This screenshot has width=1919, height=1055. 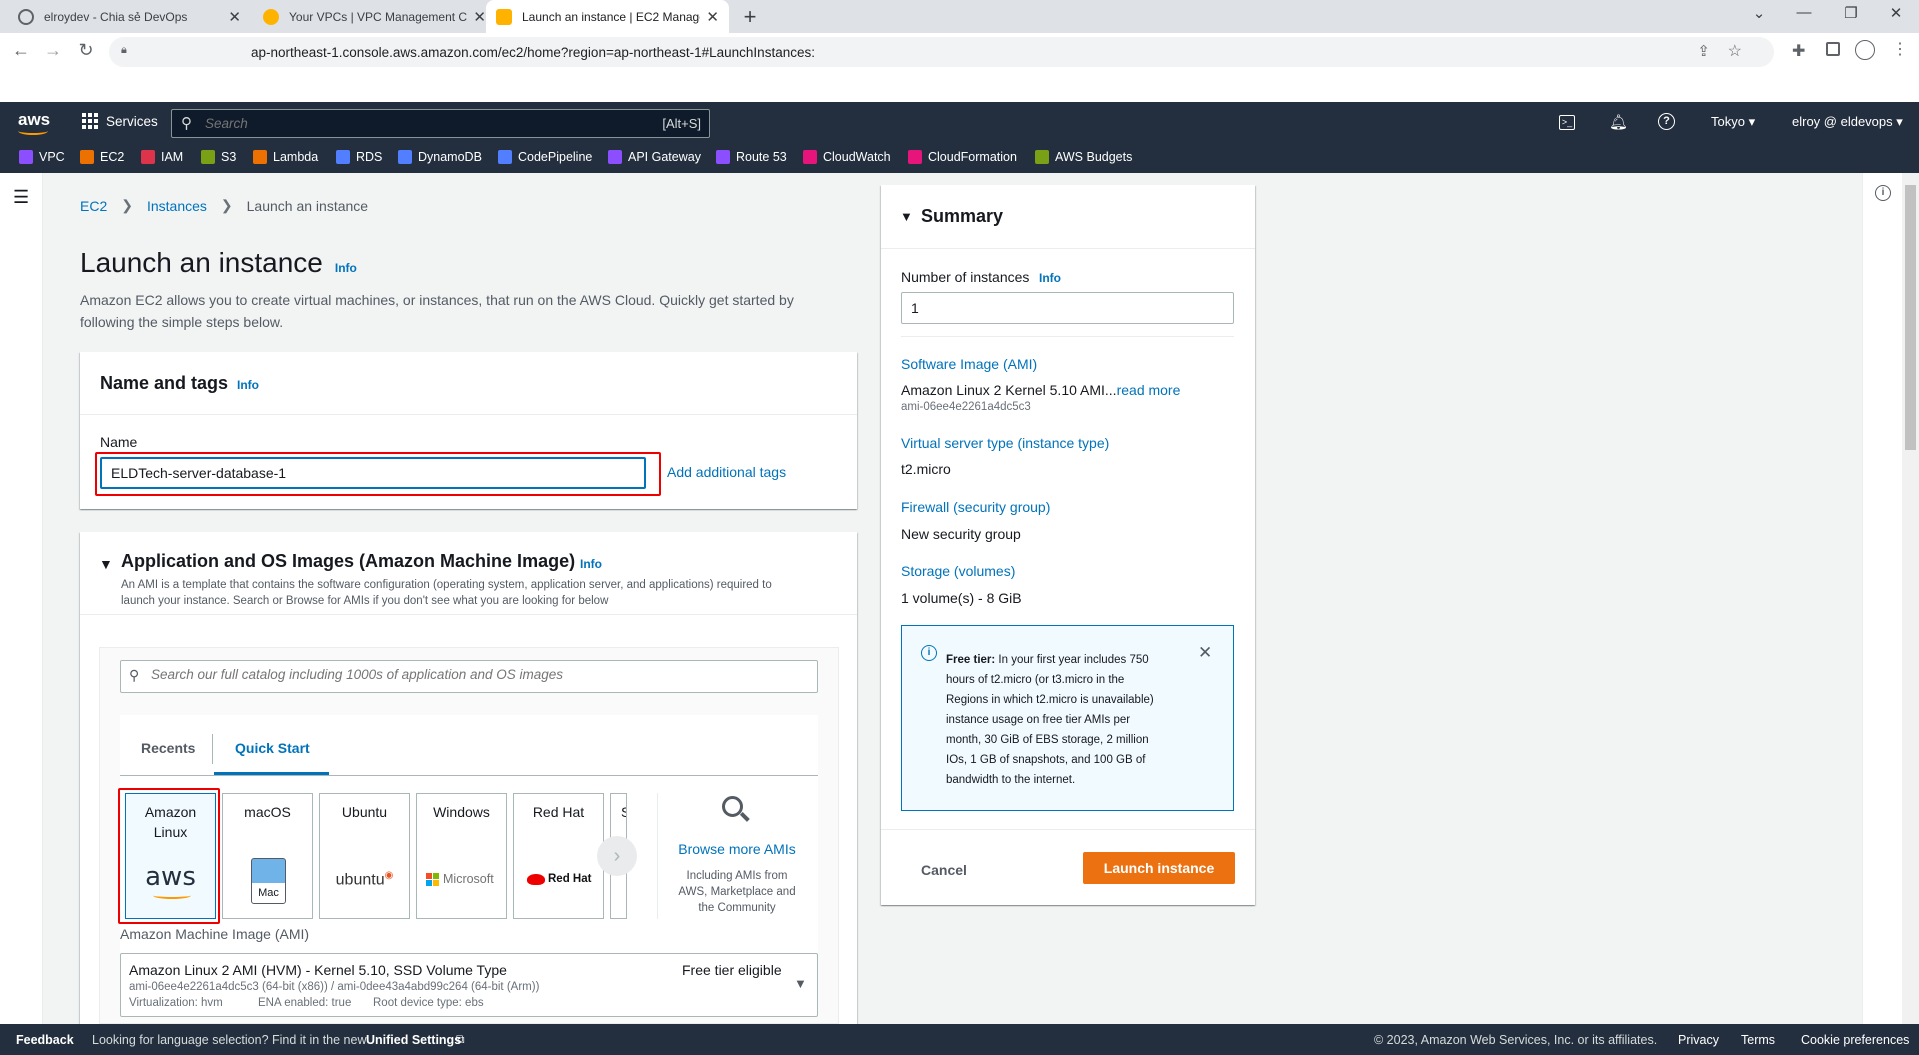 I want to click on favorite-ec2: EC2, so click(x=102, y=157).